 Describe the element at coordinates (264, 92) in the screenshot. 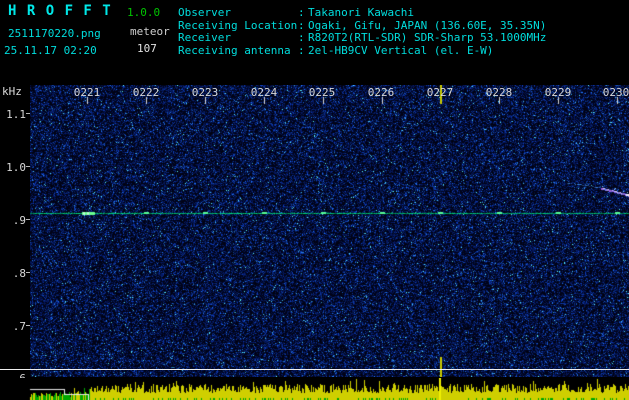

I see `time-tick-label: 0224` at that location.